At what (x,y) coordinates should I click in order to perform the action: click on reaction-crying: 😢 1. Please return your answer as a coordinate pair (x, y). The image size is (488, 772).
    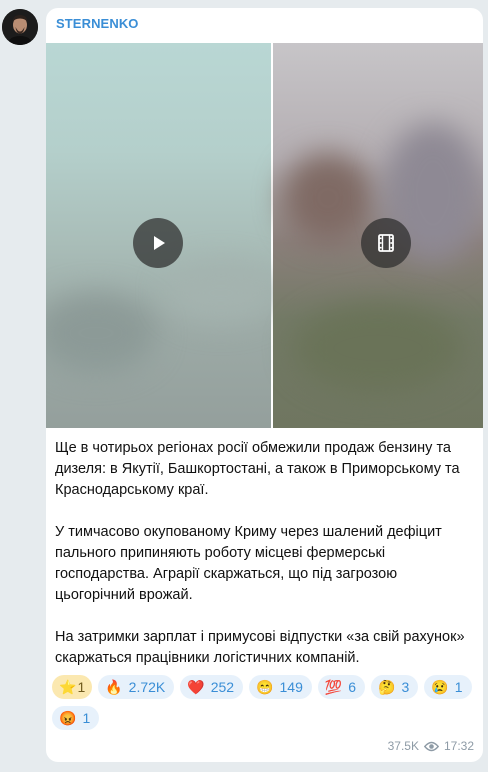
    Looking at the image, I should click on (448, 687).